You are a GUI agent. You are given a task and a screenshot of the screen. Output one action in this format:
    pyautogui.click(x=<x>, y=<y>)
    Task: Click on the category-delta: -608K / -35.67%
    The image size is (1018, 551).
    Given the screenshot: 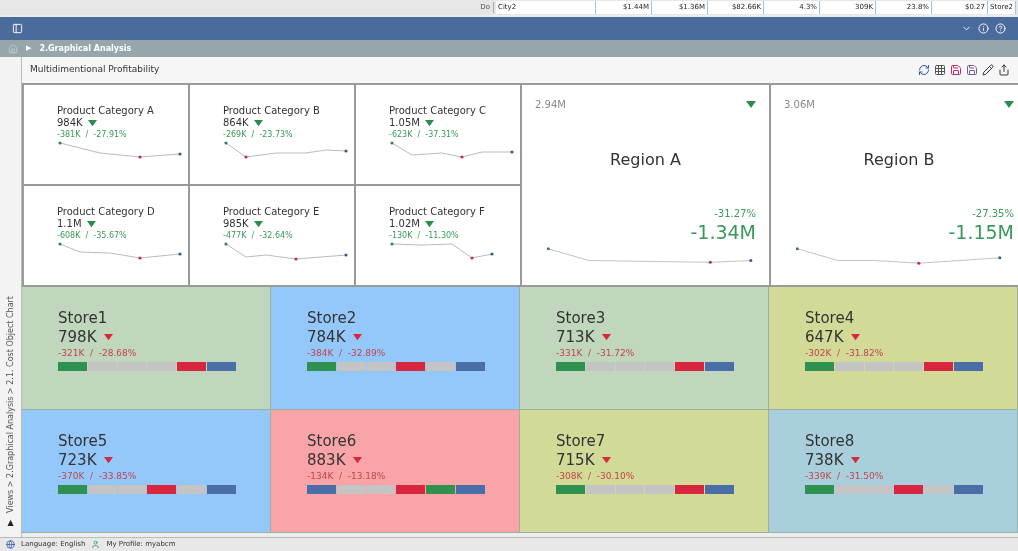 What is the action you would take?
    pyautogui.click(x=92, y=235)
    